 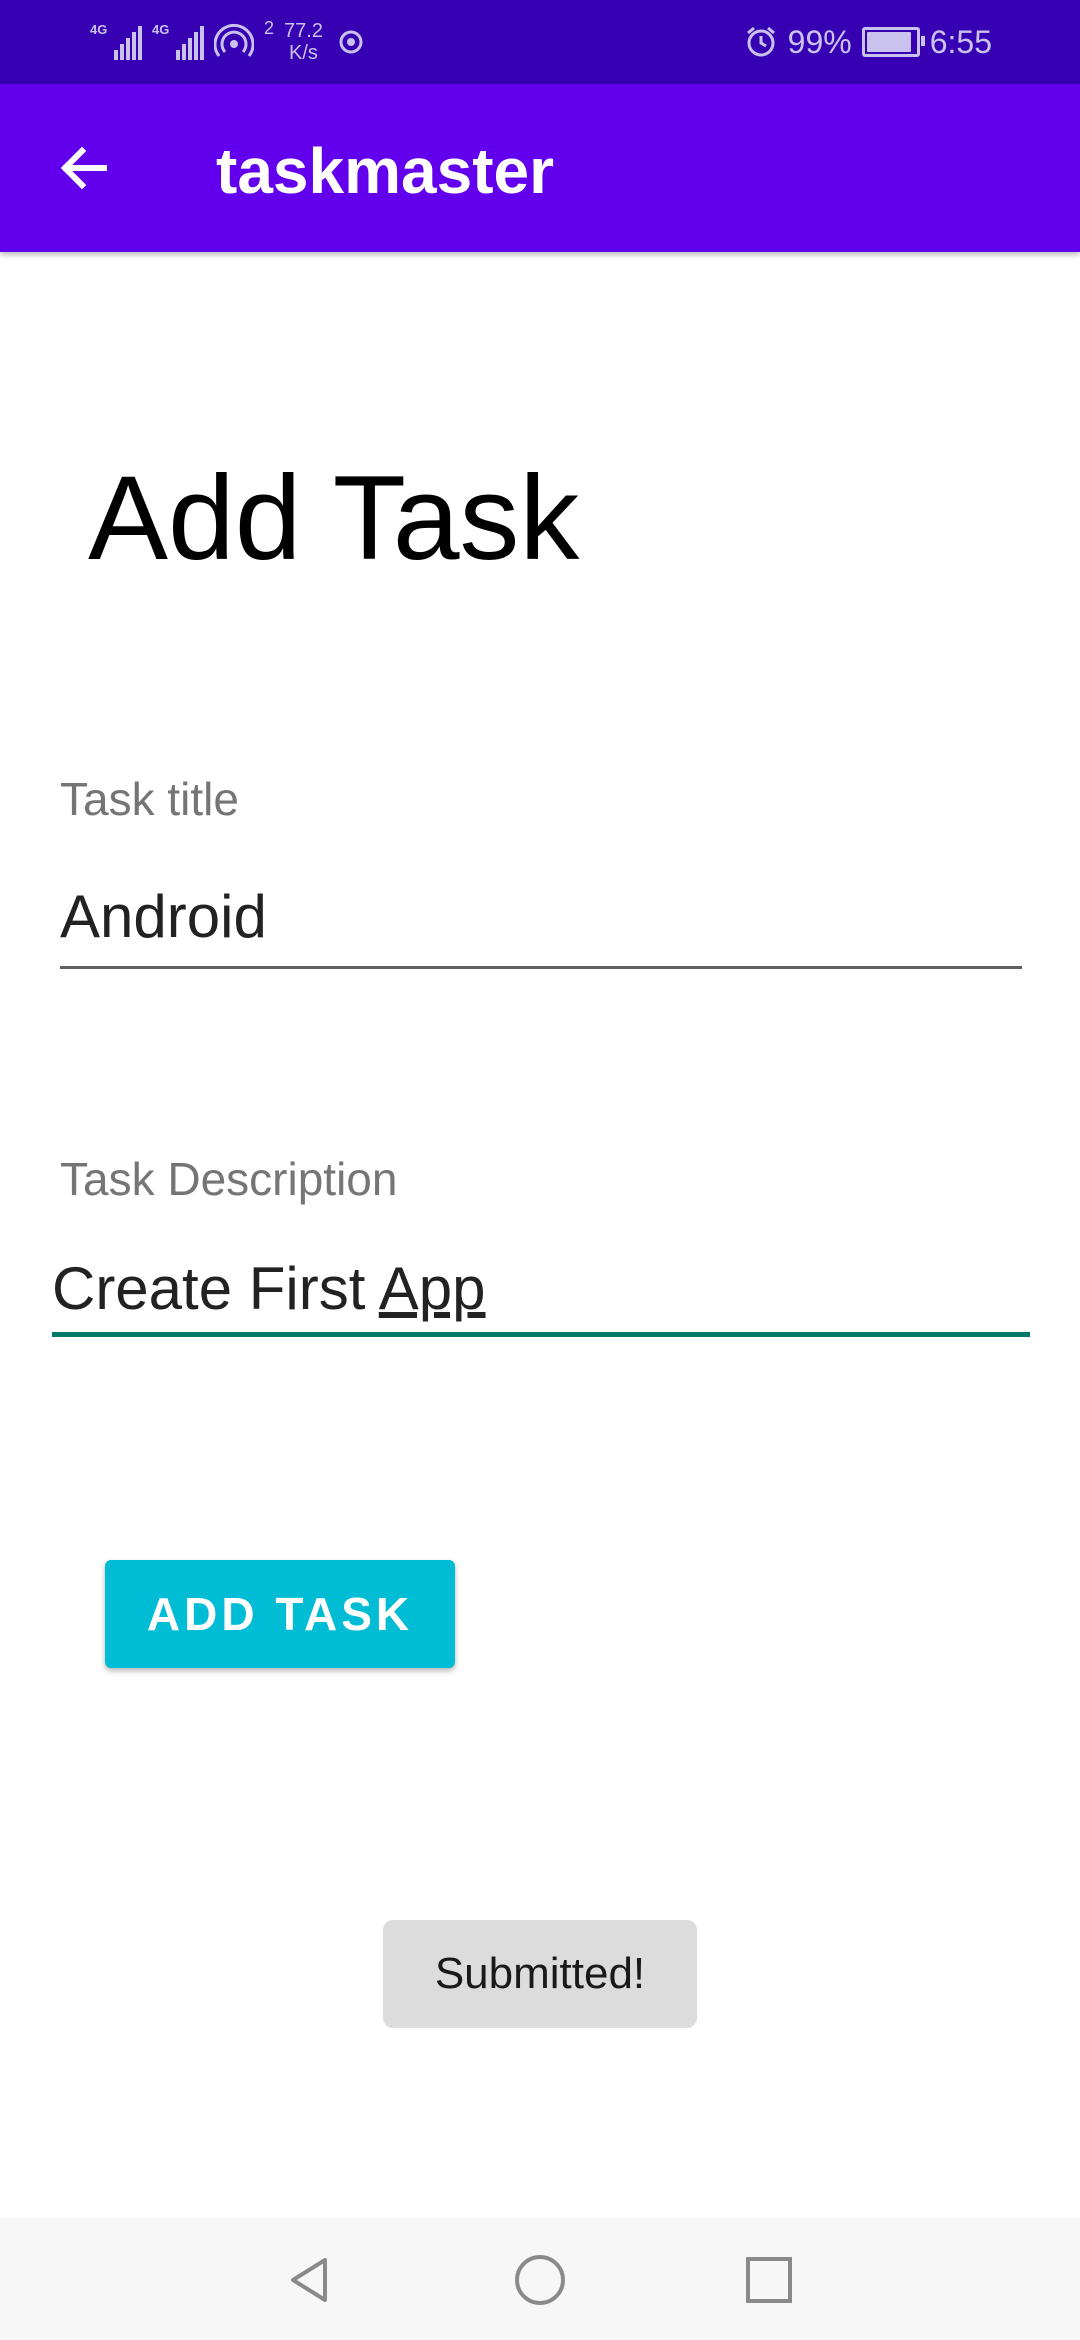 I want to click on system-nav-bar, so click(x=540, y=2279).